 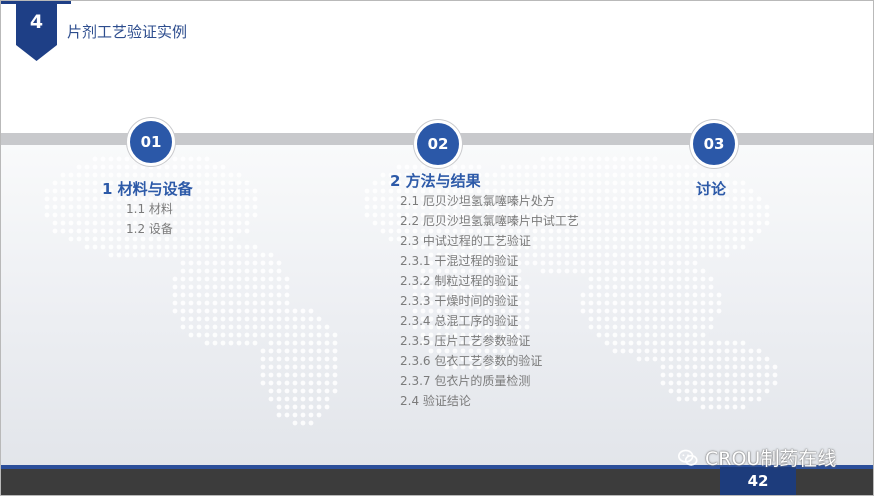 I want to click on list-item: 2.3.1 干混过程的验证, so click(x=459, y=261).